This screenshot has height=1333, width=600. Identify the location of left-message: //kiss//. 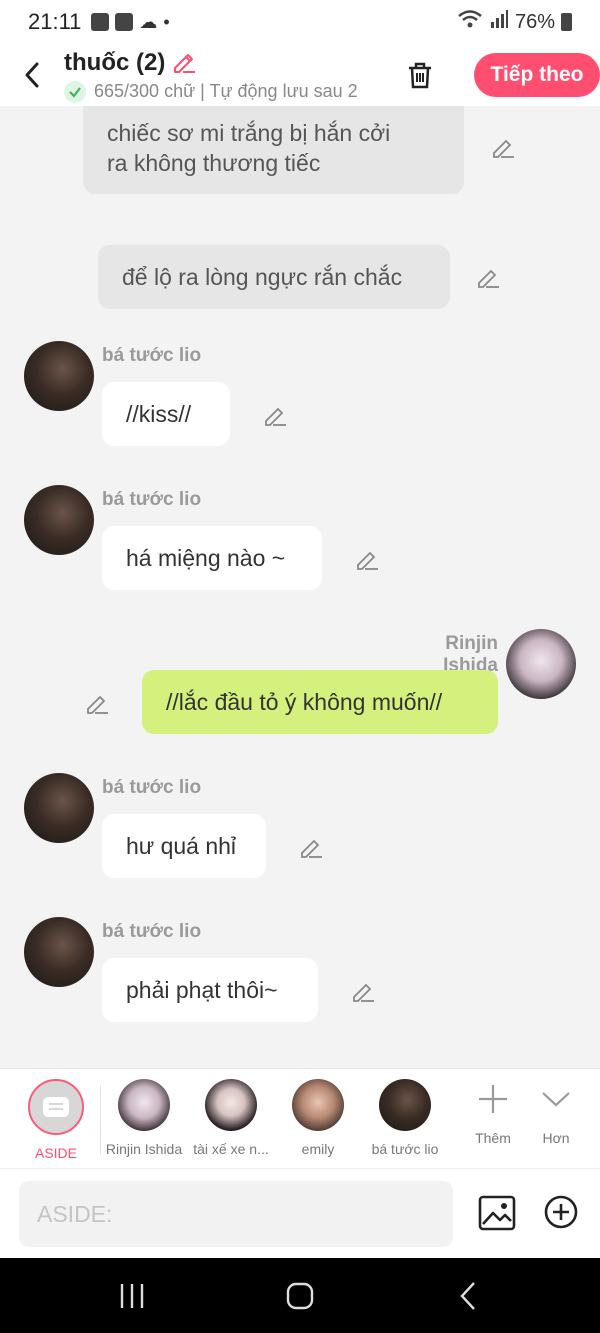
(166, 414).